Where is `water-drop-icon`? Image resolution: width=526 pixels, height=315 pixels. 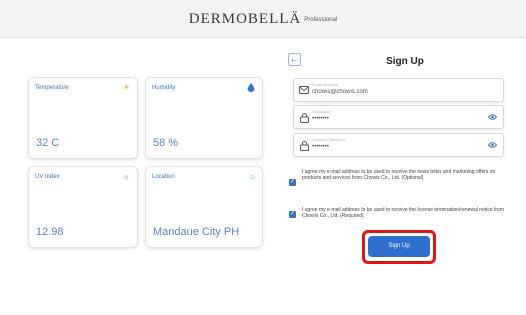 water-drop-icon is located at coordinates (251, 88).